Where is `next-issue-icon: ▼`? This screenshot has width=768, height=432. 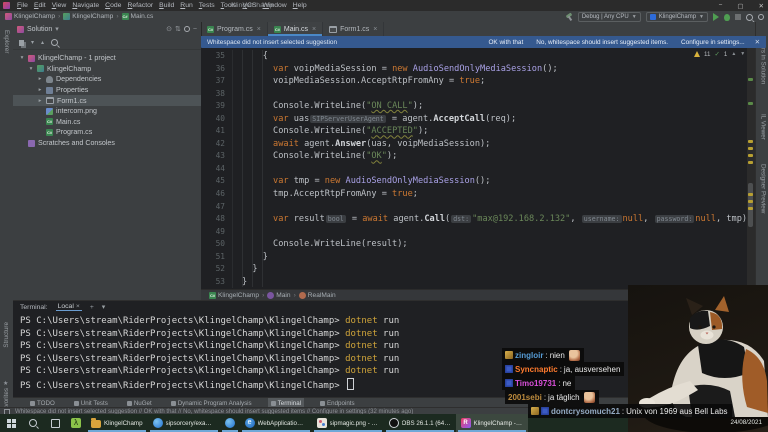 next-issue-icon: ▼ is located at coordinates (742, 54).